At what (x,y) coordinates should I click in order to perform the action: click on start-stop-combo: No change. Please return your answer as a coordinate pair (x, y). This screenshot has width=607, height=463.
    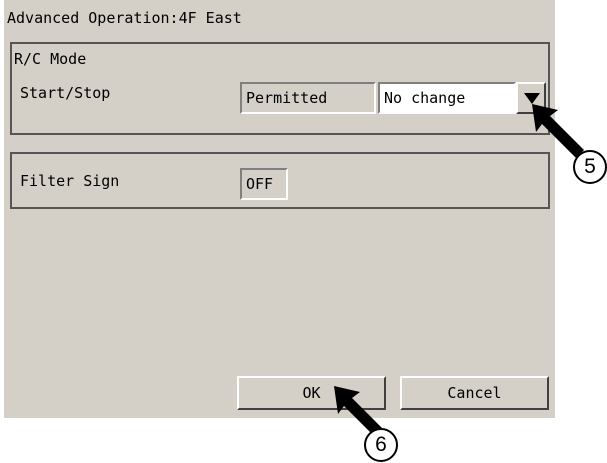
    Looking at the image, I should click on (447, 98).